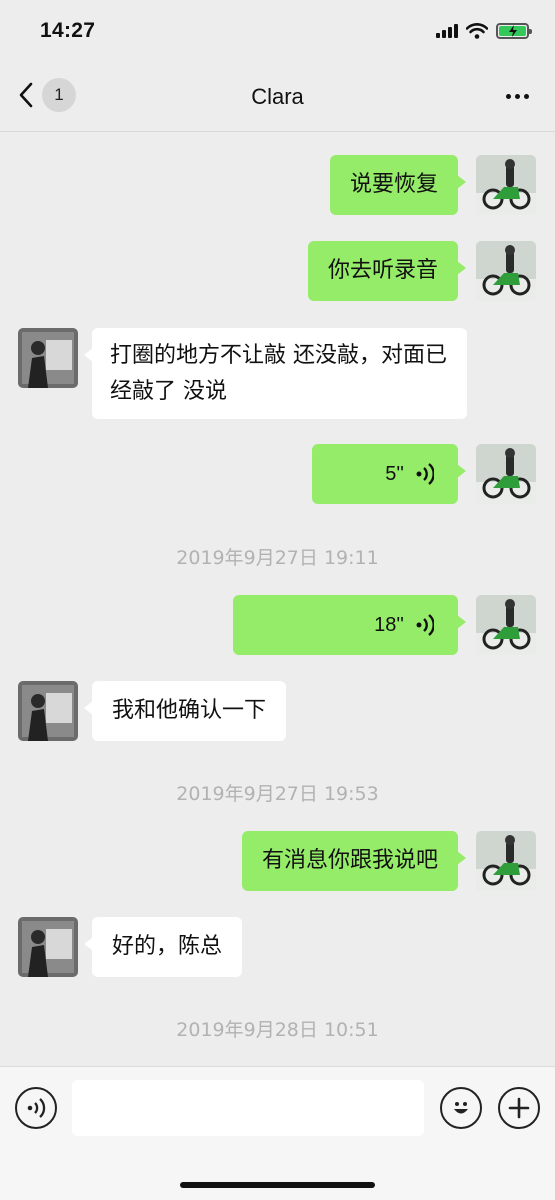 This screenshot has height=1200, width=555. I want to click on status-bar: 14:27, so click(277, 31).